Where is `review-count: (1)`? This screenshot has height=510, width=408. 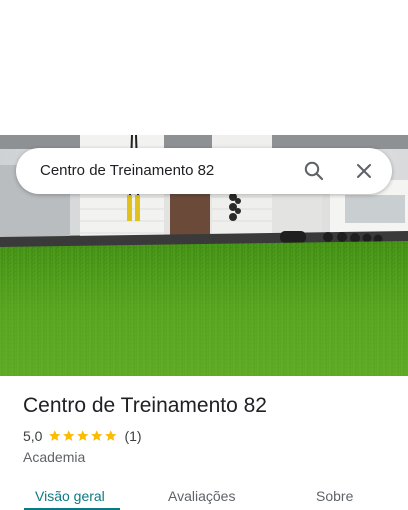 review-count: (1) is located at coordinates (132, 436).